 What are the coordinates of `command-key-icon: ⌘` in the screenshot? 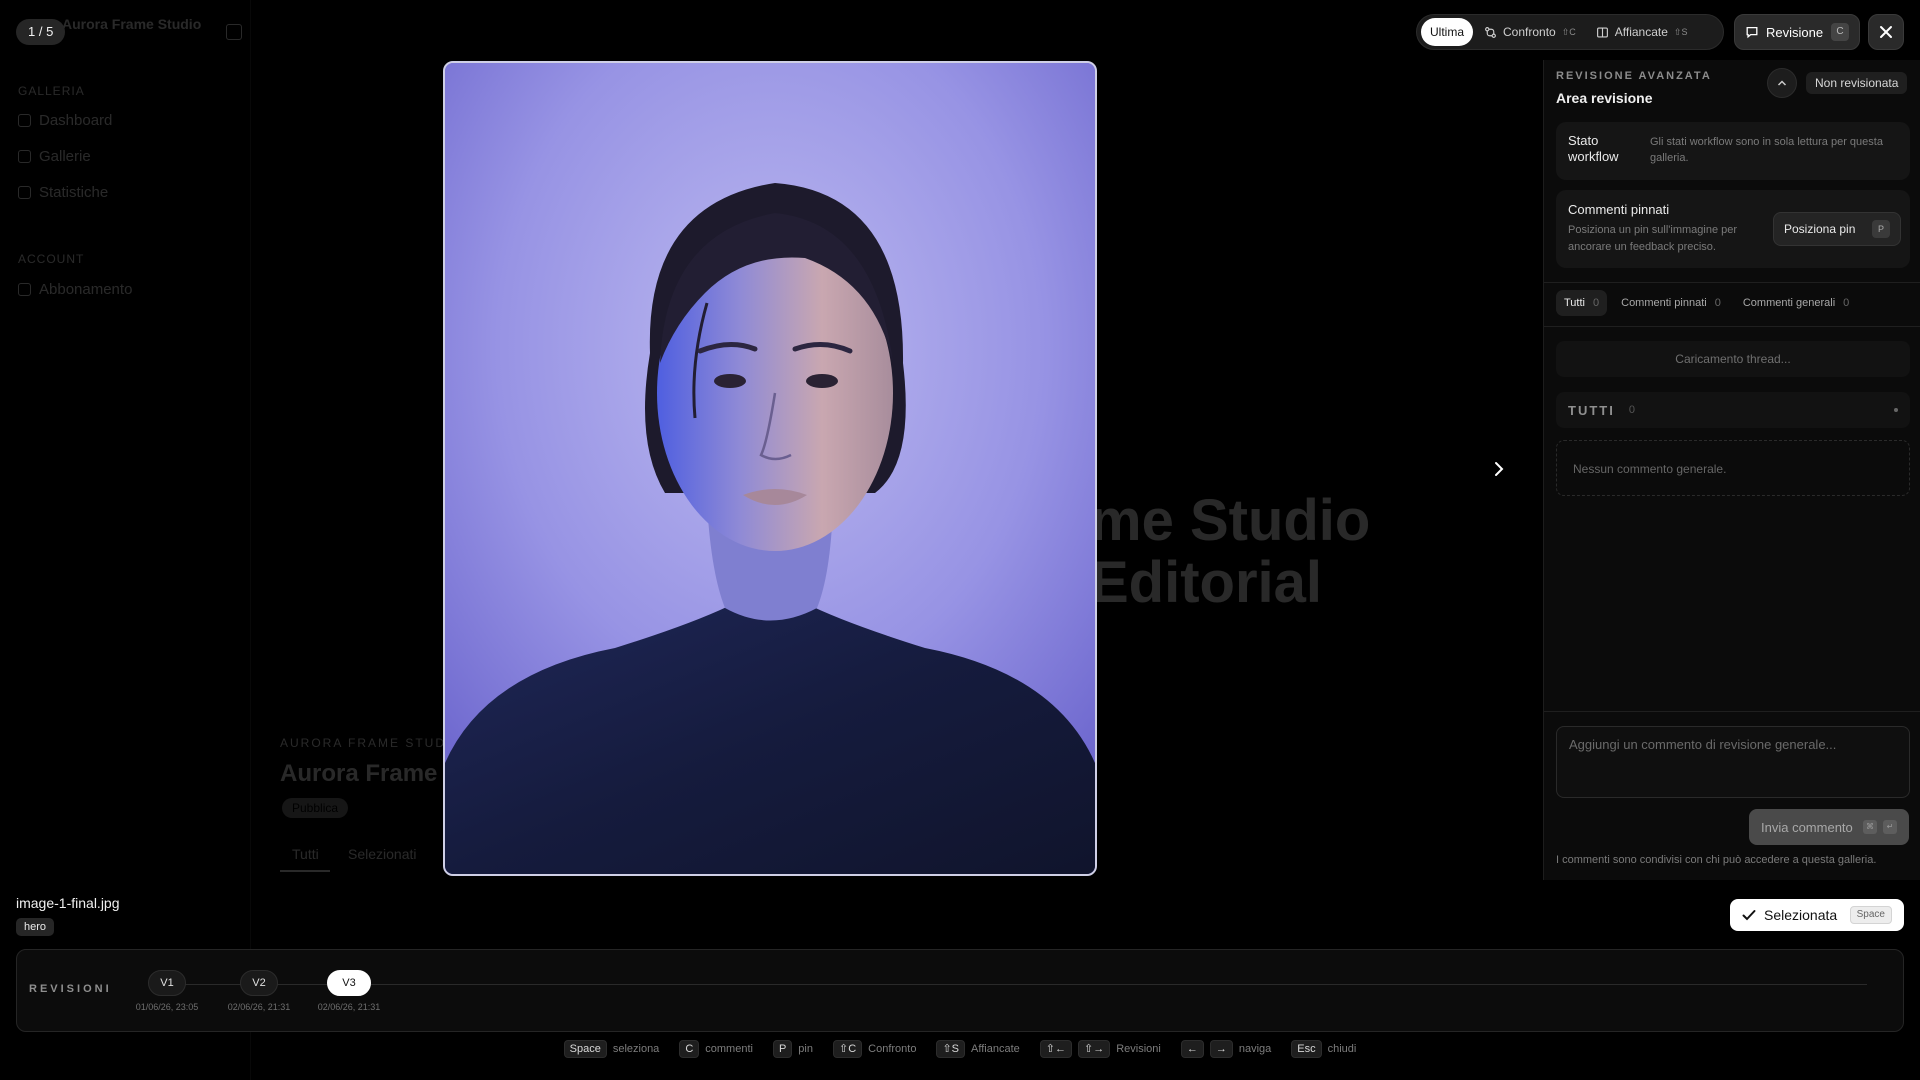 It's located at (1870, 827).